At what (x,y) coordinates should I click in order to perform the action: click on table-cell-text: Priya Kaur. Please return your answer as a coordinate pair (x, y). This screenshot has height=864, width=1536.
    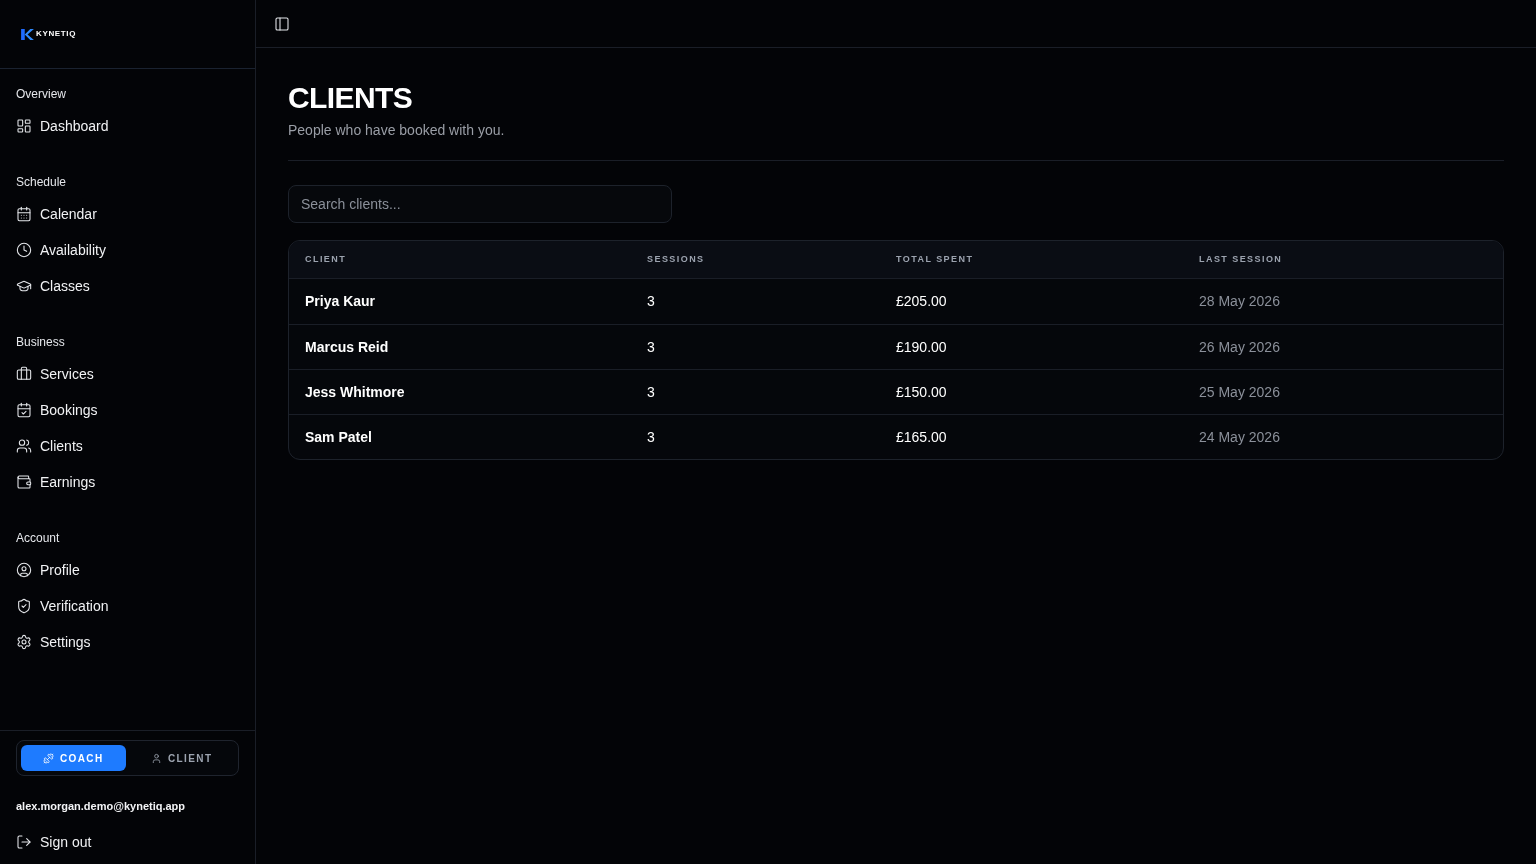
    Looking at the image, I should click on (340, 301).